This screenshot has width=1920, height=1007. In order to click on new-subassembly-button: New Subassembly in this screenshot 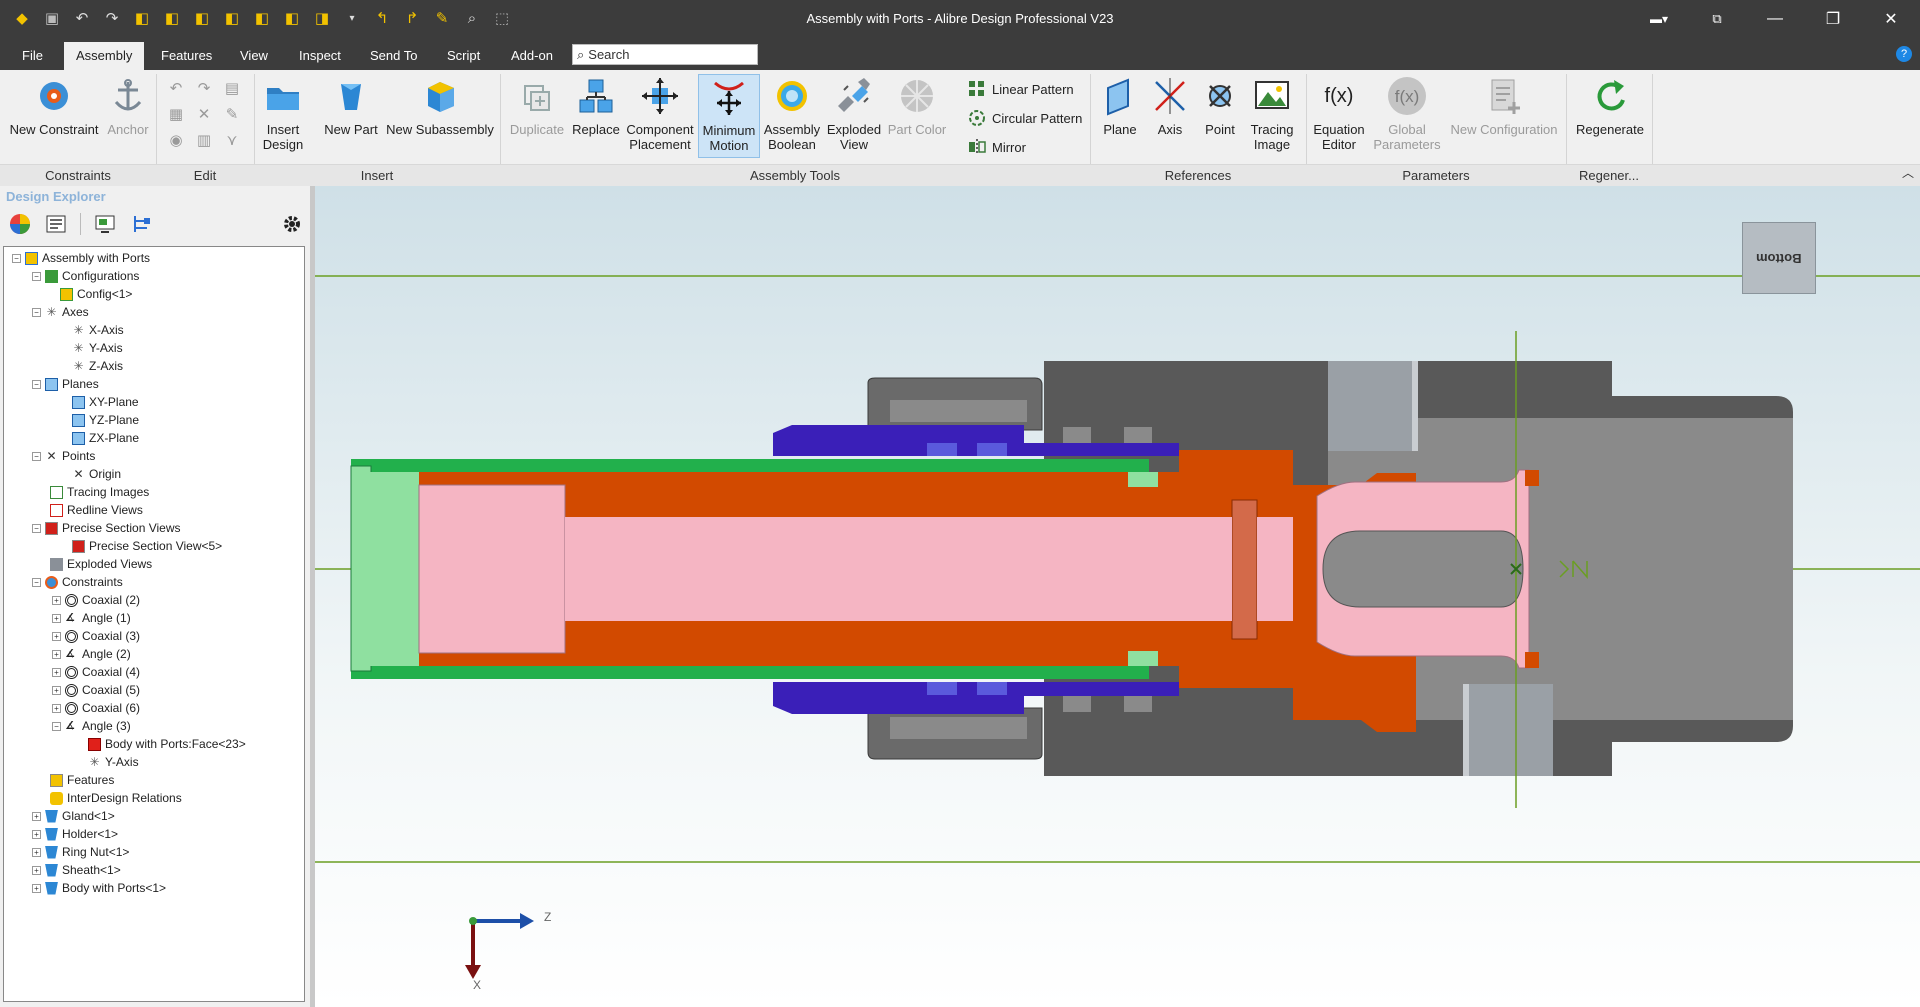, I will do `click(440, 106)`.